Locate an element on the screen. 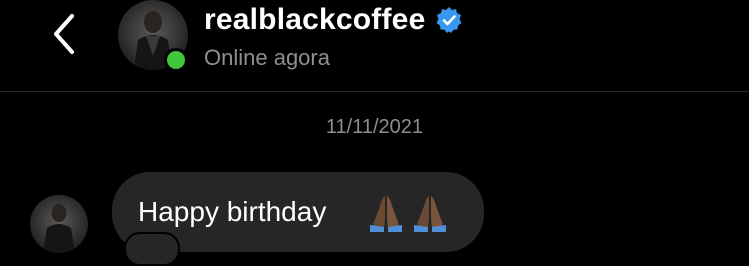 The image size is (749, 266). message-text: Happy birthday is located at coordinates (232, 211).